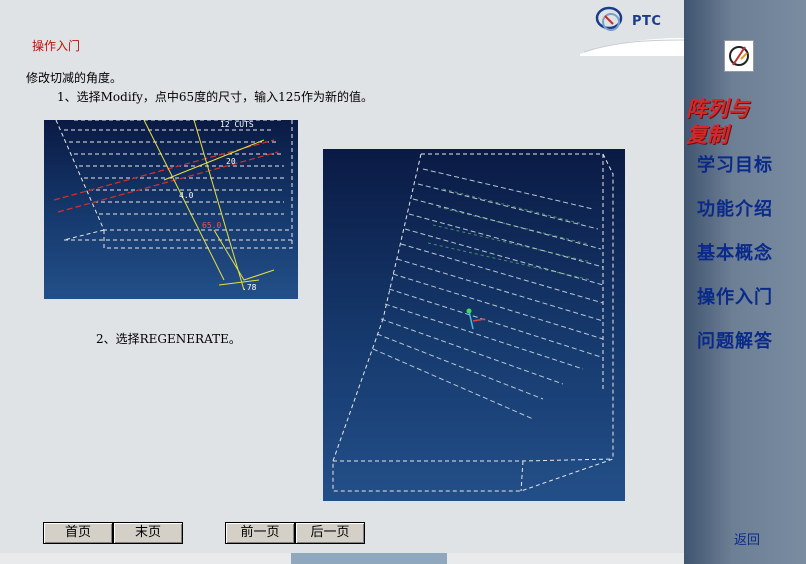  I want to click on topic-title-line-1: 阵列与, so click(717, 108).